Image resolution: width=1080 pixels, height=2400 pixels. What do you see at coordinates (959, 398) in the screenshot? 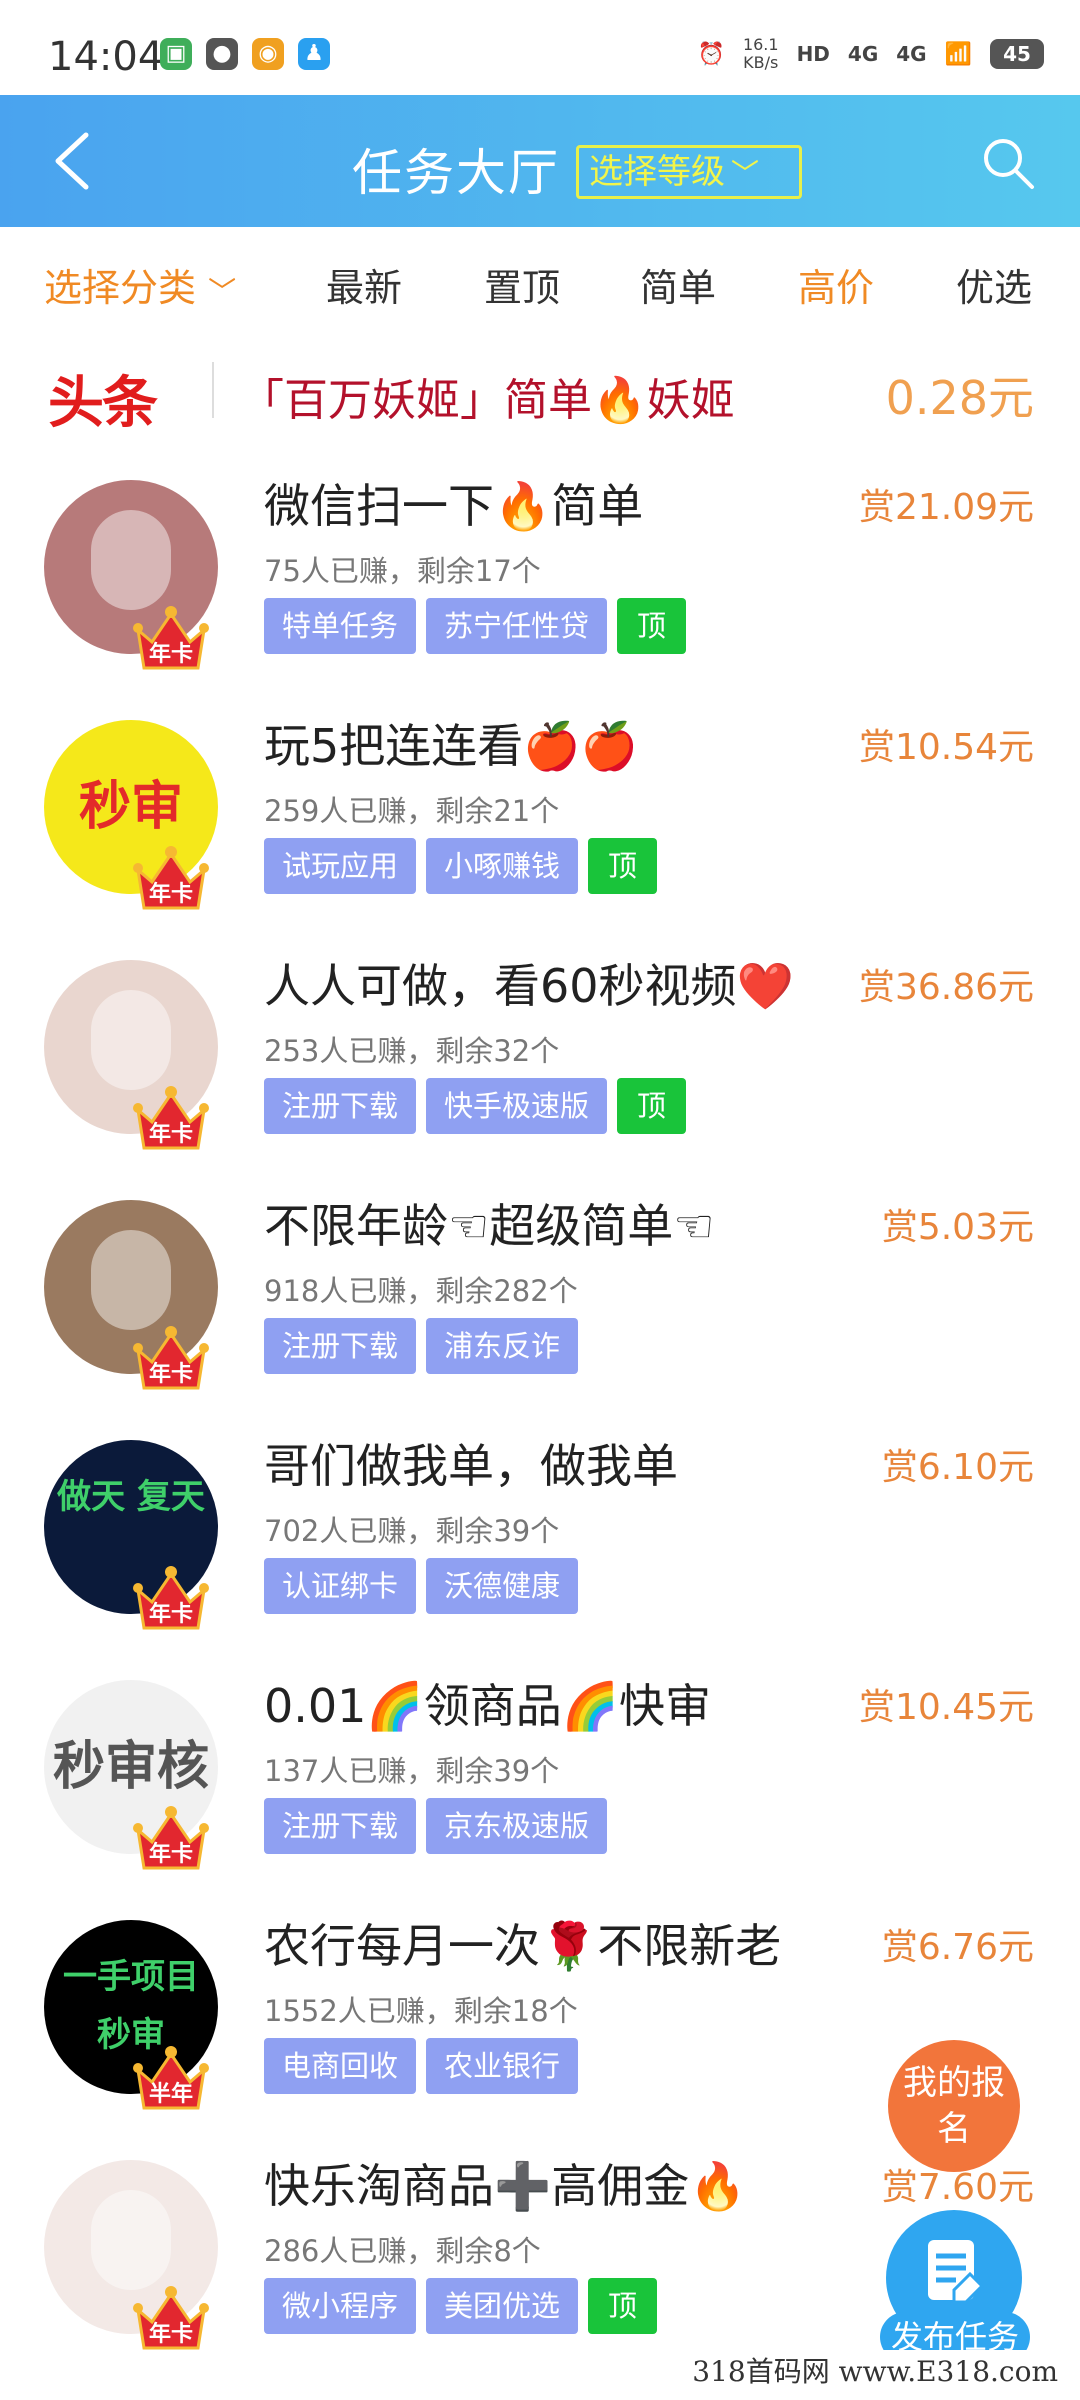
I see `headline-price: 0.28元` at bounding box center [959, 398].